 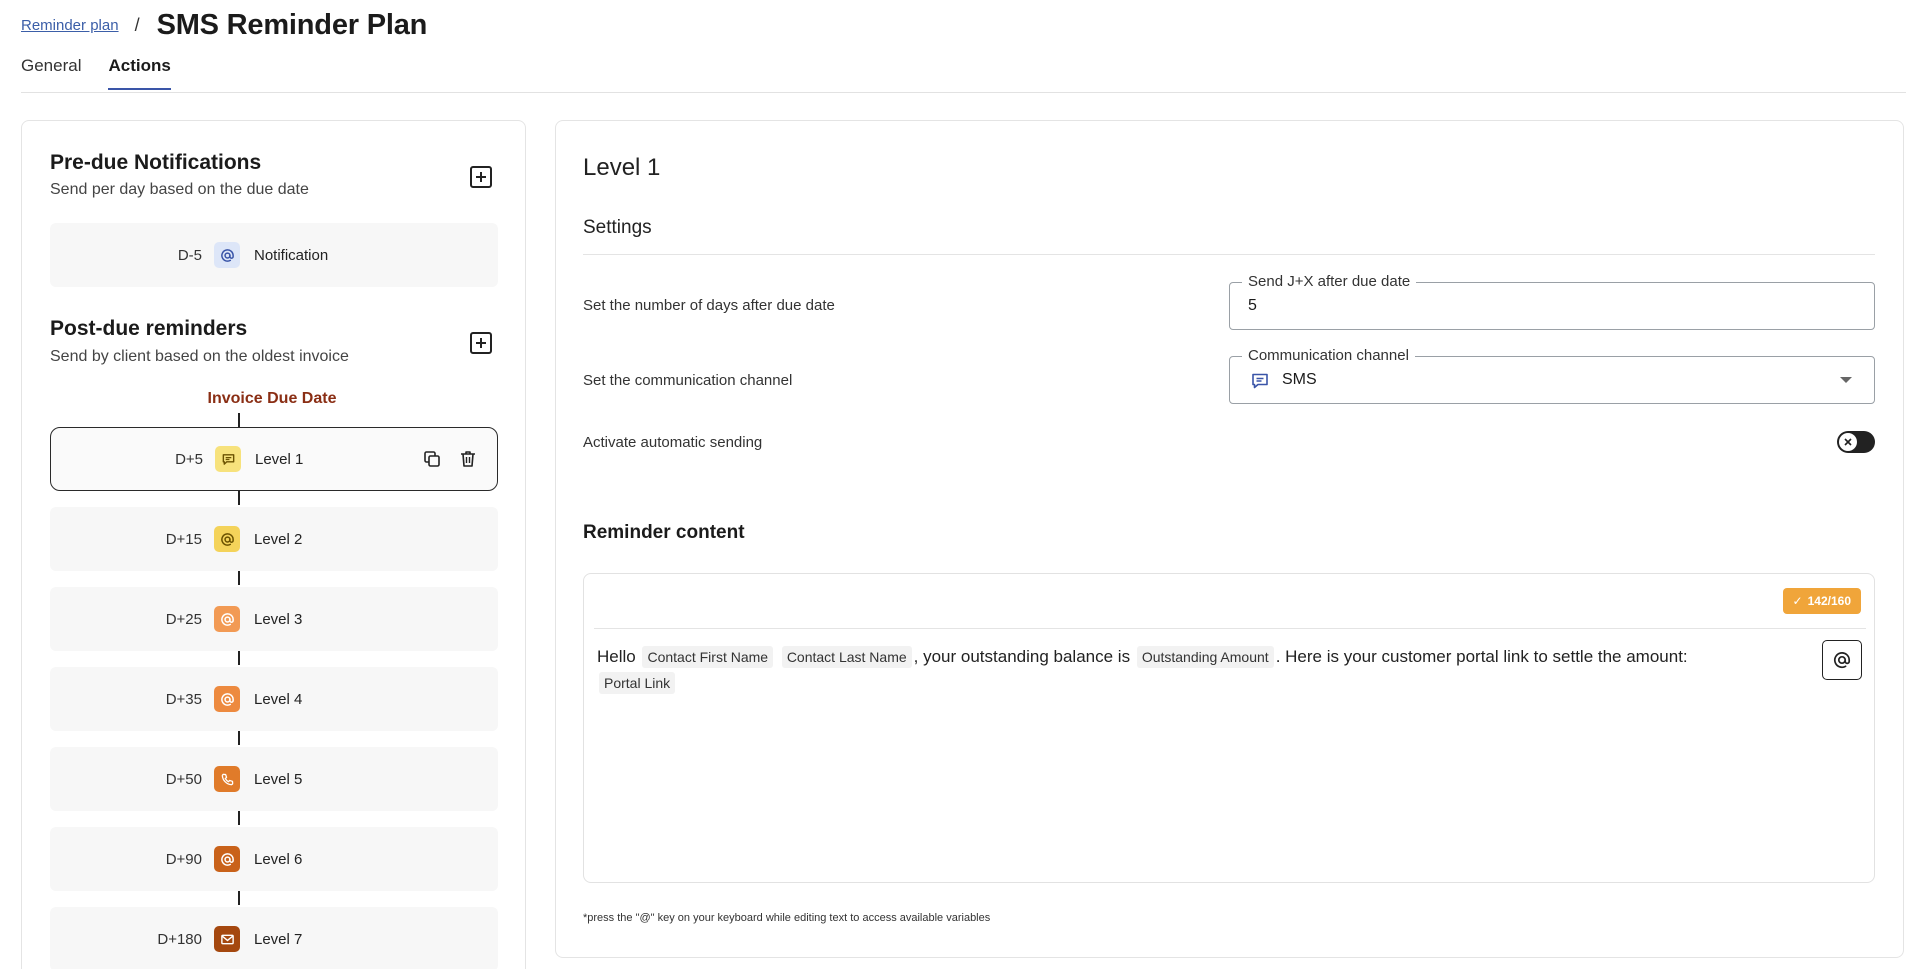 I want to click on variable-chip: Contact Last Name, so click(x=846, y=657).